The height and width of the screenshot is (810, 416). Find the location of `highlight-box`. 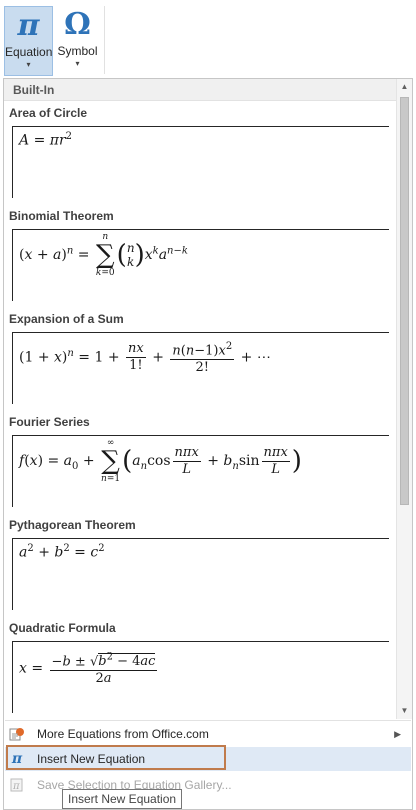

highlight-box is located at coordinates (116, 757).